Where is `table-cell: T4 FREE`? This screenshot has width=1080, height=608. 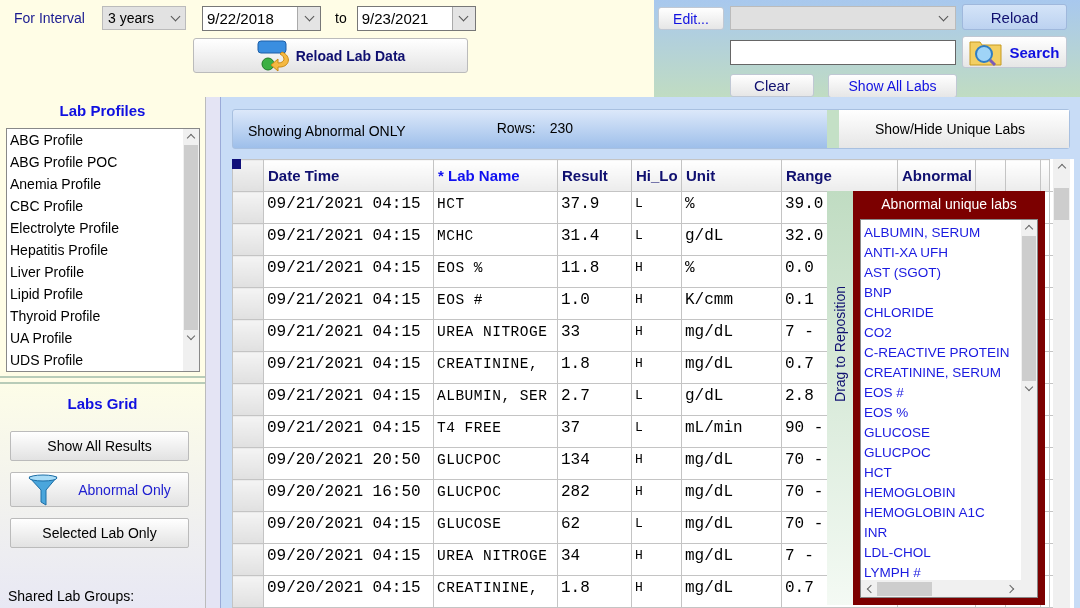 table-cell: T4 FREE is located at coordinates (495, 431).